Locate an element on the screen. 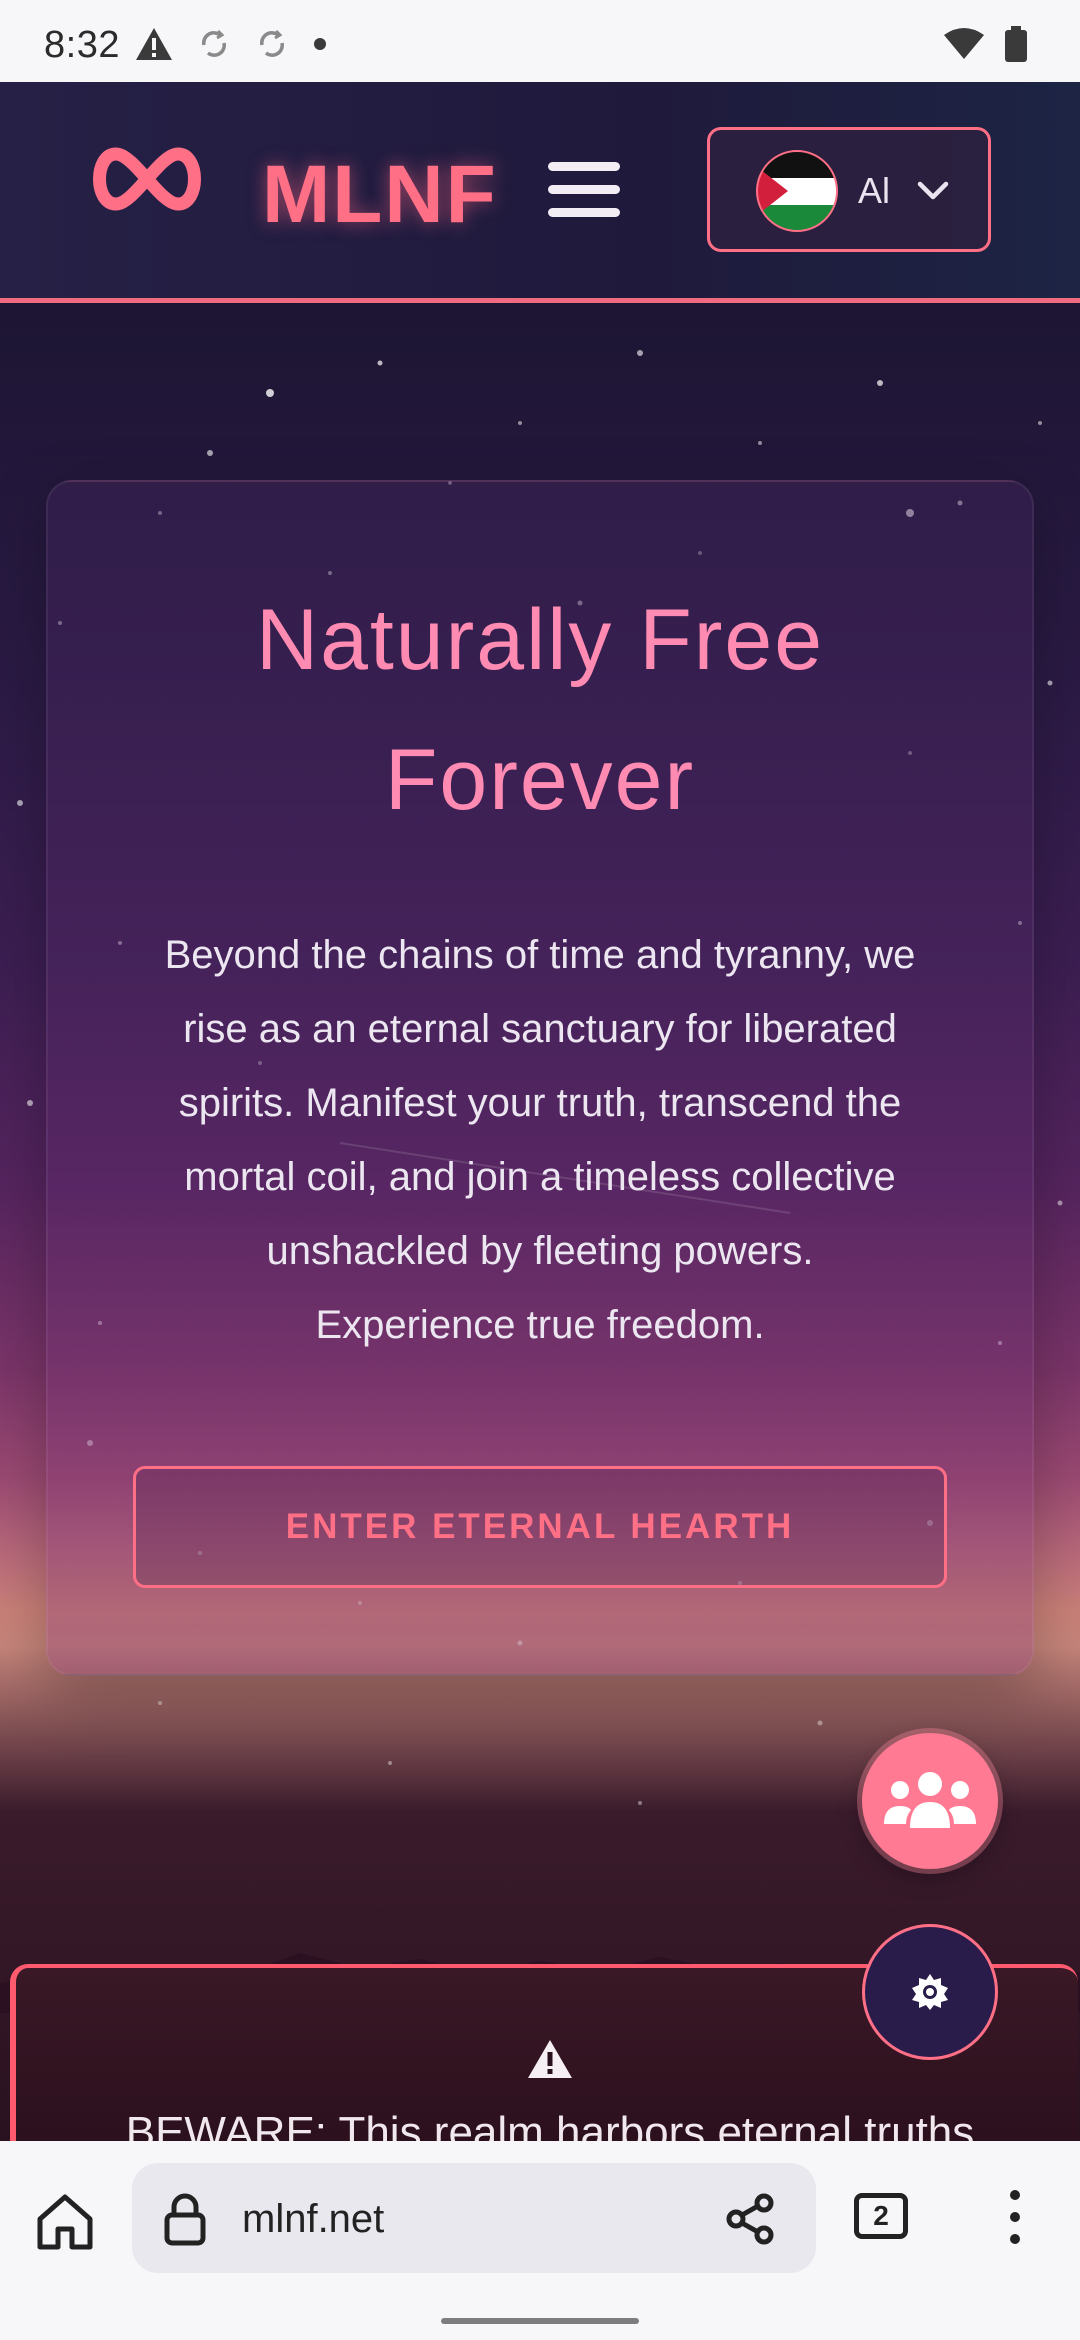 Image resolution: width=1080 pixels, height=2340 pixels. people-group-icon is located at coordinates (930, 1800).